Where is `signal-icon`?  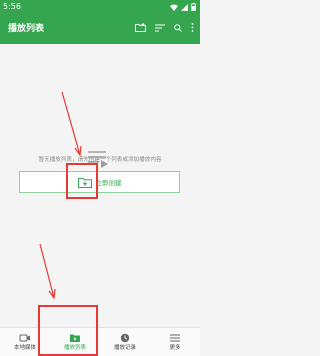
signal-icon is located at coordinates (184, 7).